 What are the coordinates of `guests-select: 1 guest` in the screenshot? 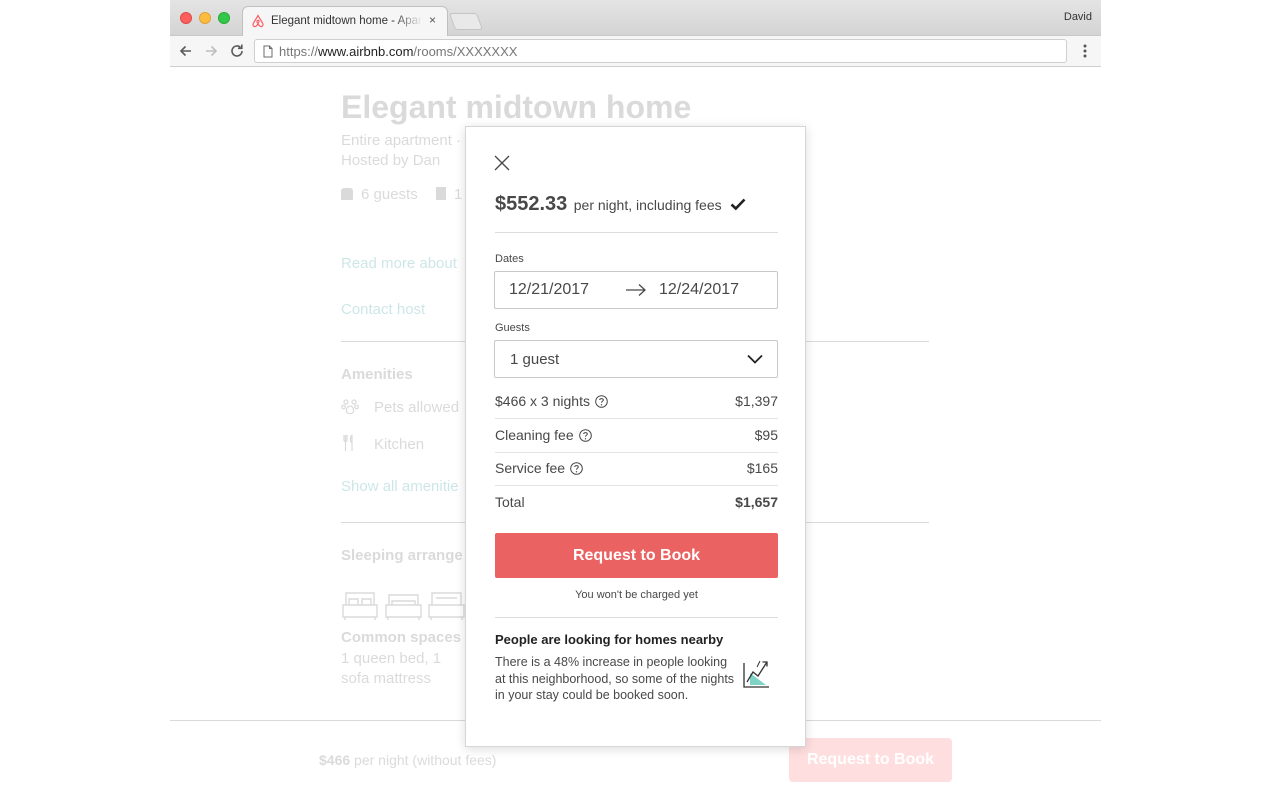 It's located at (636, 359).